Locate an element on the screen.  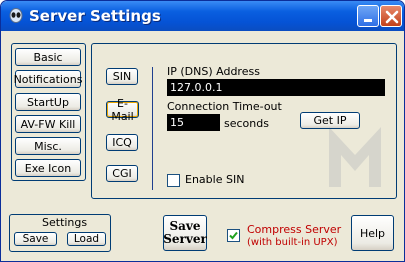
window-title: Server Settings is located at coordinates (95, 16).